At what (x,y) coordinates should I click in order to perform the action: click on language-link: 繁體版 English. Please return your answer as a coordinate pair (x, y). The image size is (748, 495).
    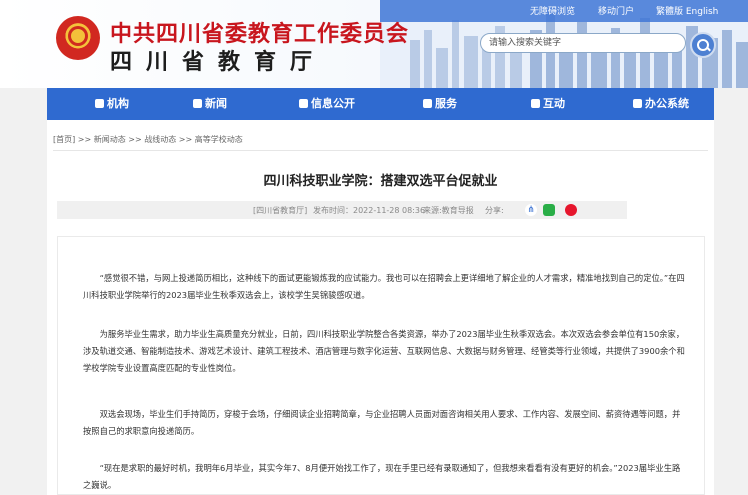
    Looking at the image, I should click on (687, 10).